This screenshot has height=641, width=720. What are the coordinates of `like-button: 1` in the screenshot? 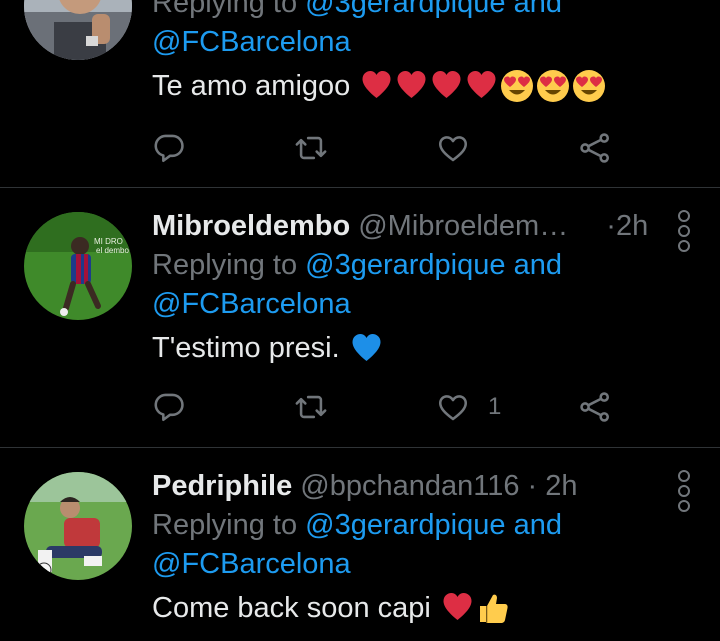 It's located at (468, 407).